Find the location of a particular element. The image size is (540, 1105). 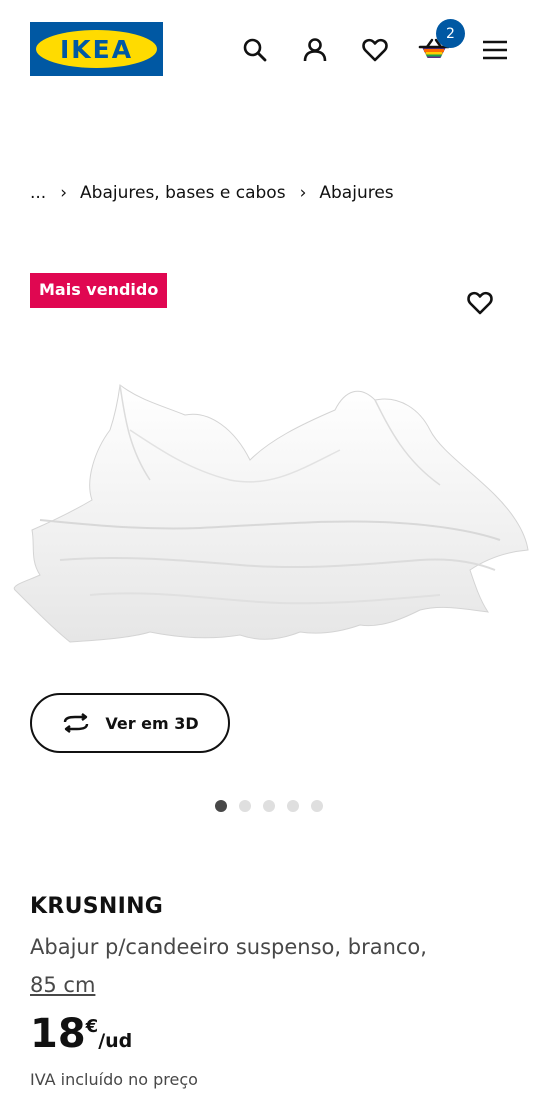

product-price: 18 € /ud is located at coordinates (81, 1034).